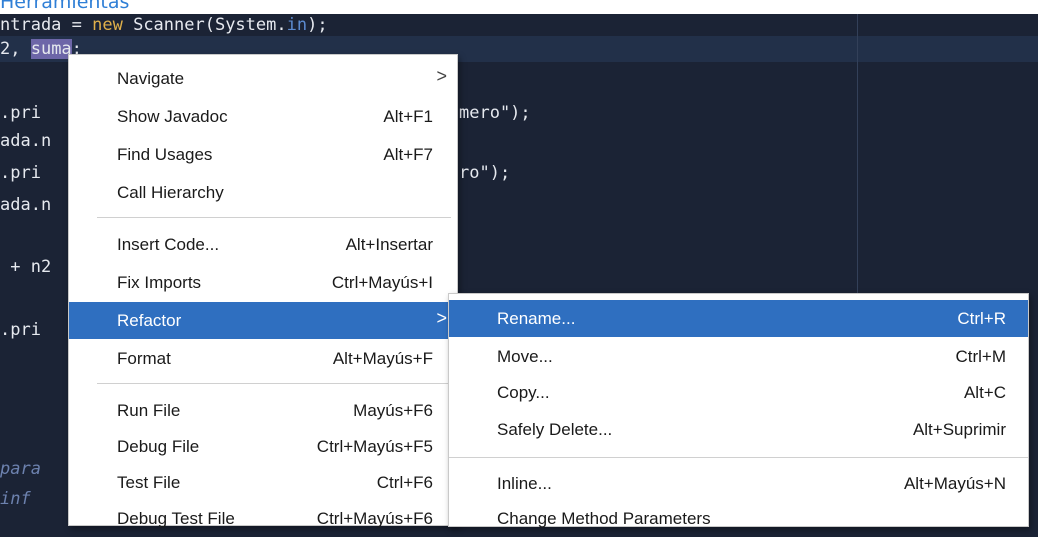 This screenshot has height=537, width=1038. Describe the element at coordinates (738, 356) in the screenshot. I see `menu-item-move: Move... Ctrl+M` at that location.